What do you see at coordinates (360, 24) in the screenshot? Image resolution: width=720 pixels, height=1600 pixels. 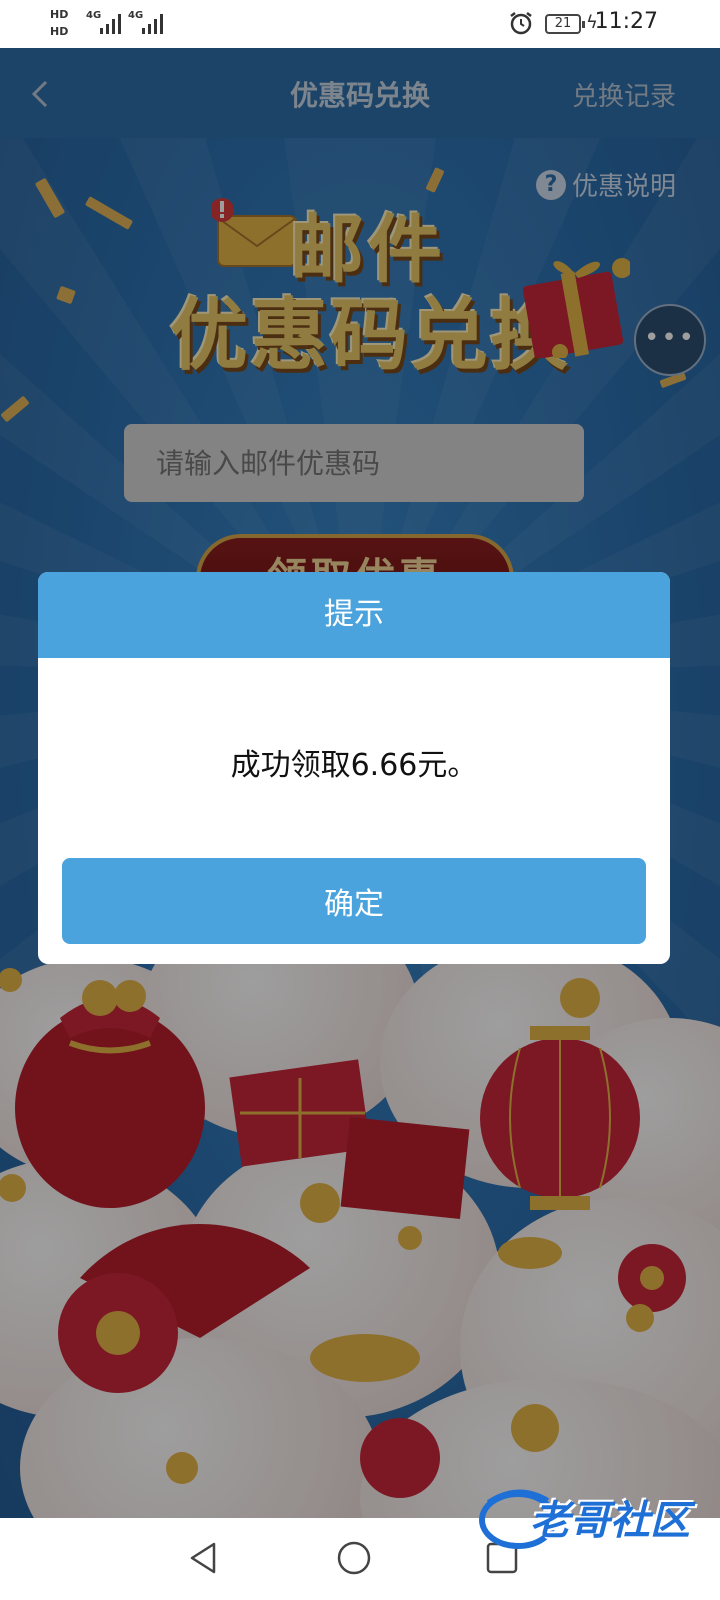 I see `status-bar: HD HD 4G 4G 21 ϟ 11:27` at bounding box center [360, 24].